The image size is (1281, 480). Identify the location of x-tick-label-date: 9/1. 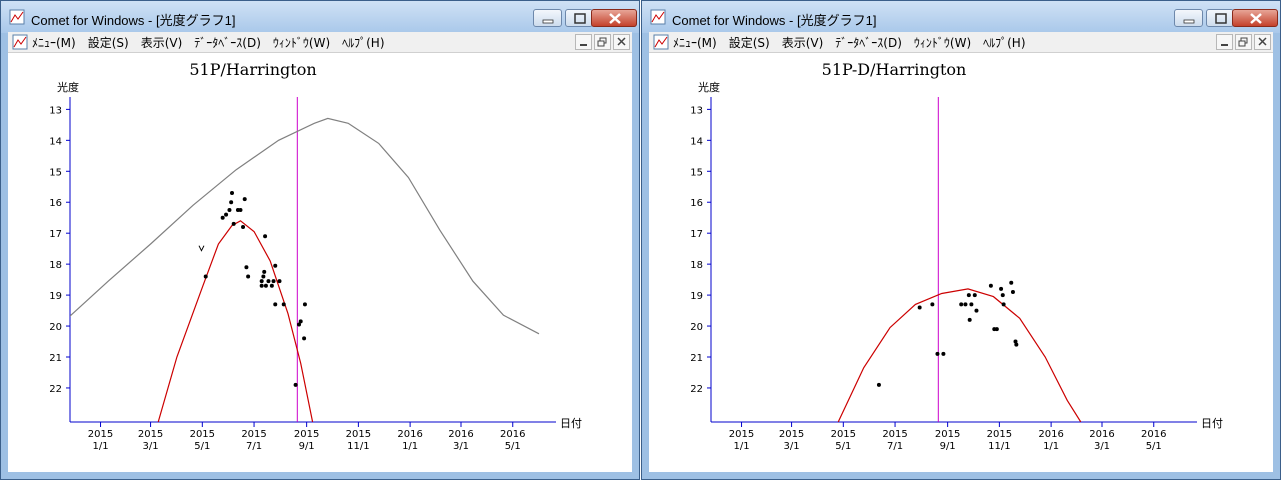
(948, 446).